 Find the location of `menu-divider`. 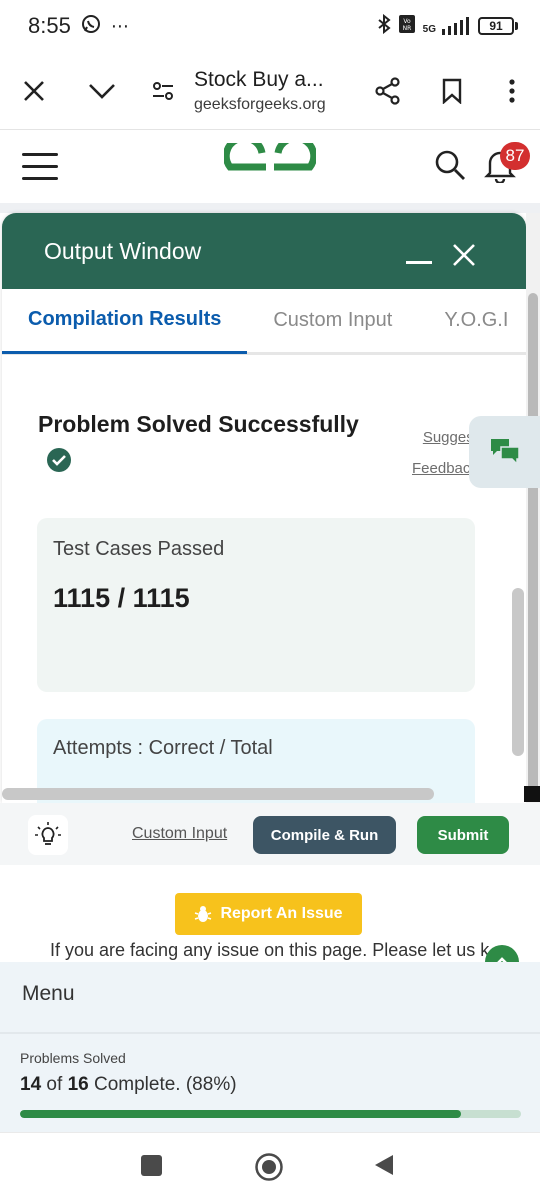

menu-divider is located at coordinates (270, 1033).